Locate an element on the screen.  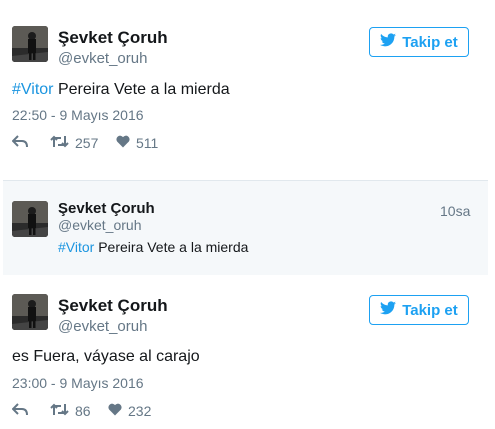
retweet-button: 86 is located at coordinates (79, 411).